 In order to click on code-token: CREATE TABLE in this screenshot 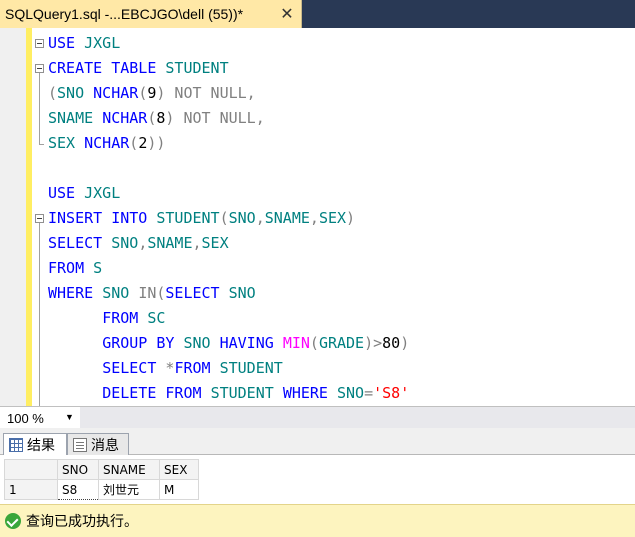, I will do `click(107, 68)`.